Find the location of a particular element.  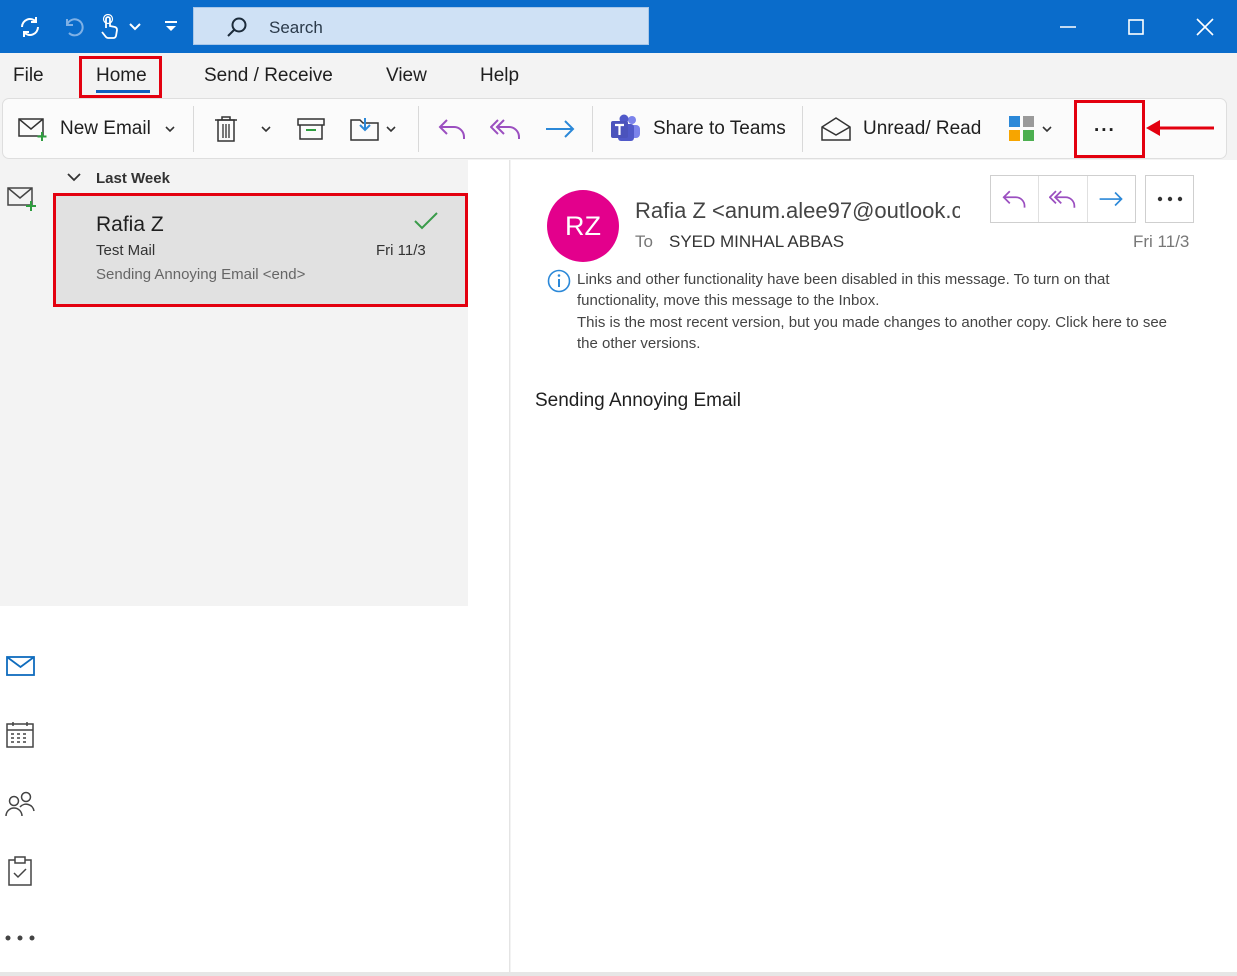

menu-bar is located at coordinates (618, 75).